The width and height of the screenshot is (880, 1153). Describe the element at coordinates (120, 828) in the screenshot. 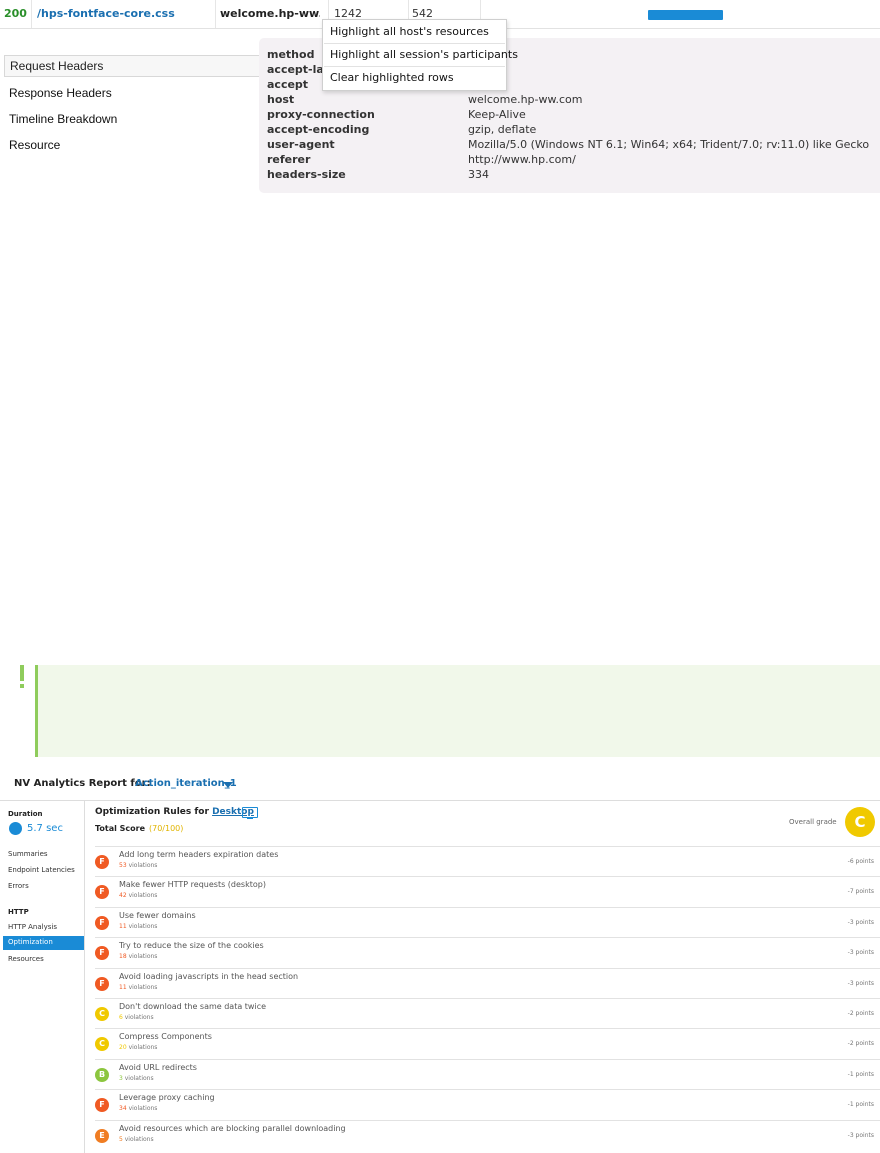

I see `total-score-label: Total Score` at that location.